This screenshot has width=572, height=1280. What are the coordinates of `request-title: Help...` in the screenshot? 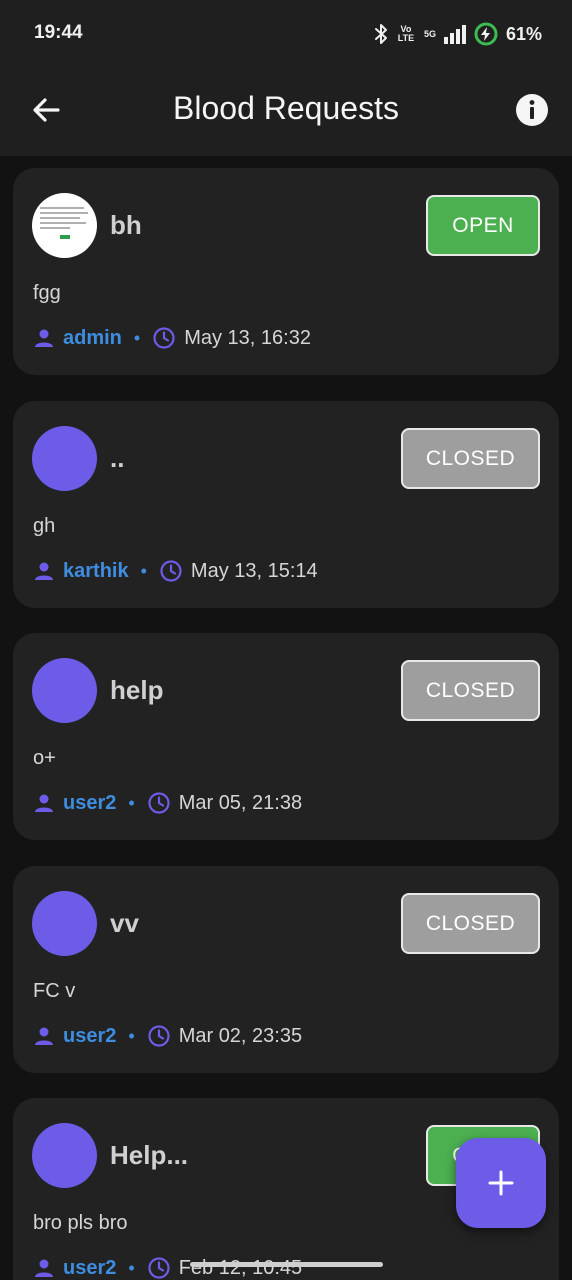 It's located at (149, 1155).